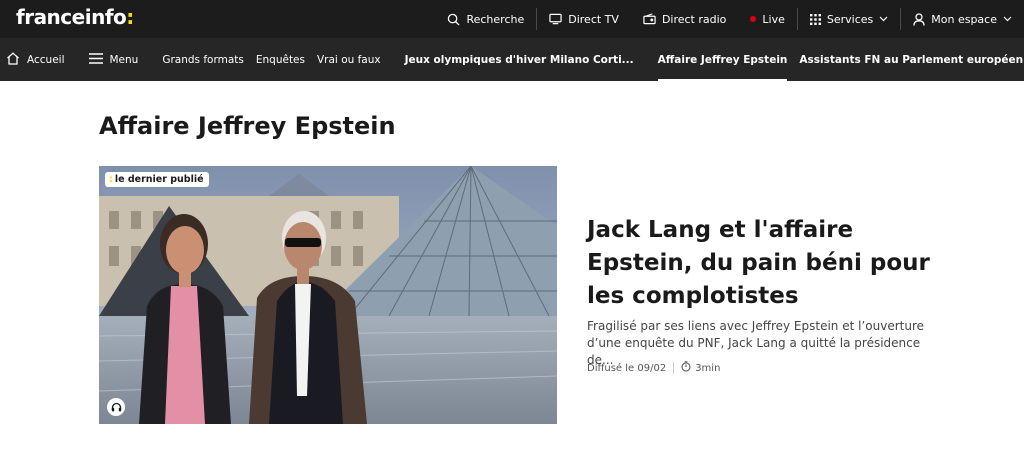 The height and width of the screenshot is (450, 1024). I want to click on direct-radio-label: Direct radio, so click(694, 19).